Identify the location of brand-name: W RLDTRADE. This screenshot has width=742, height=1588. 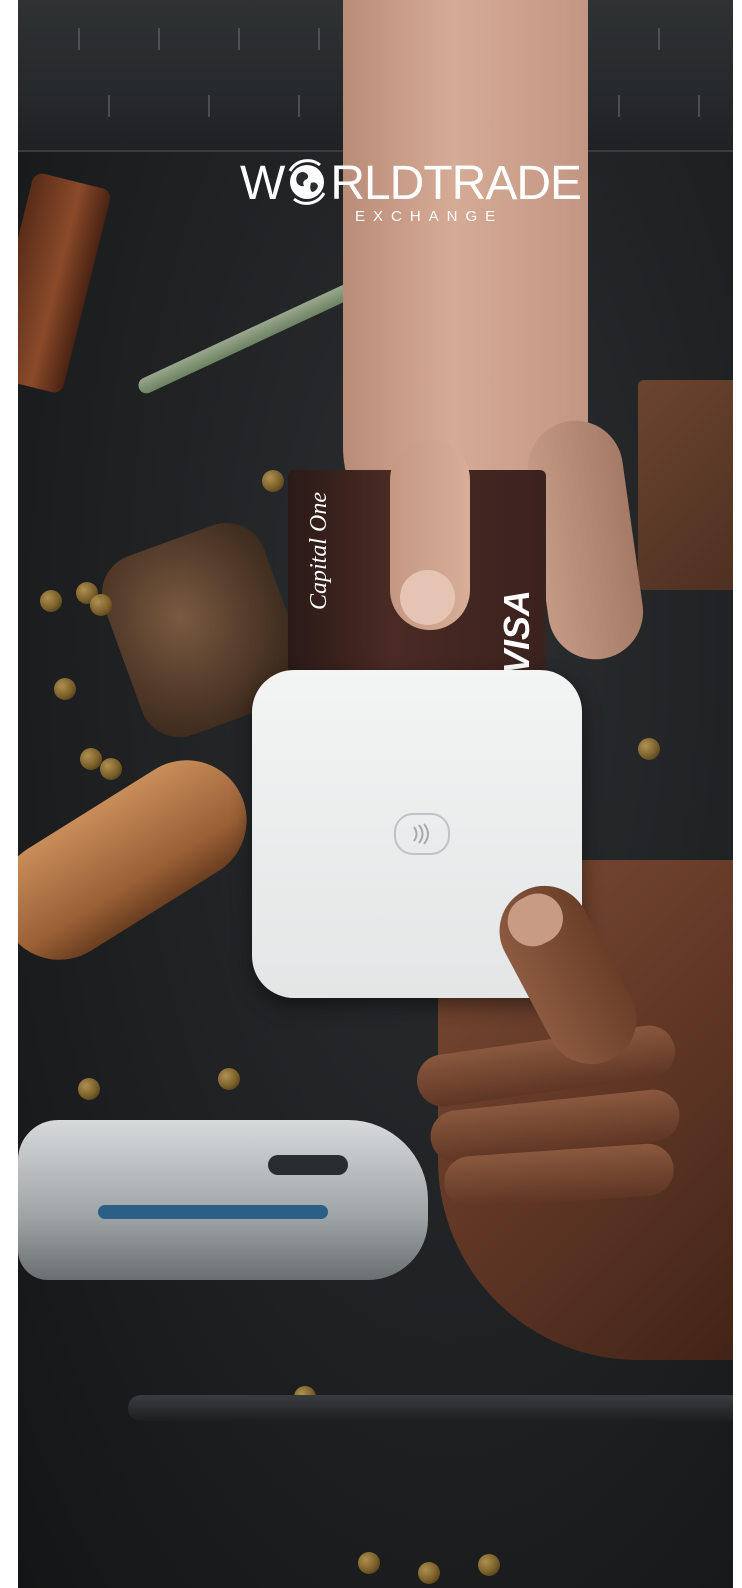
(411, 183).